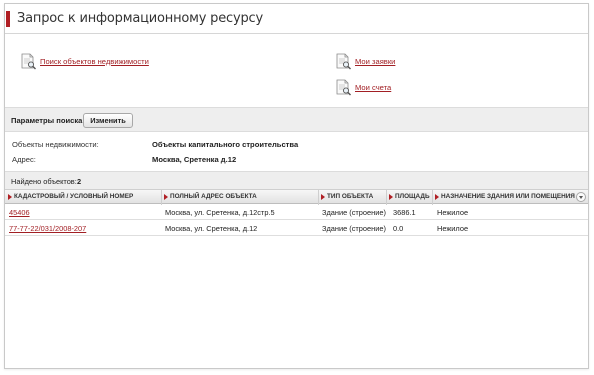  Describe the element at coordinates (94, 61) in the screenshot. I see `link-search-objects-label: Поиск объектов недвижимости` at that location.